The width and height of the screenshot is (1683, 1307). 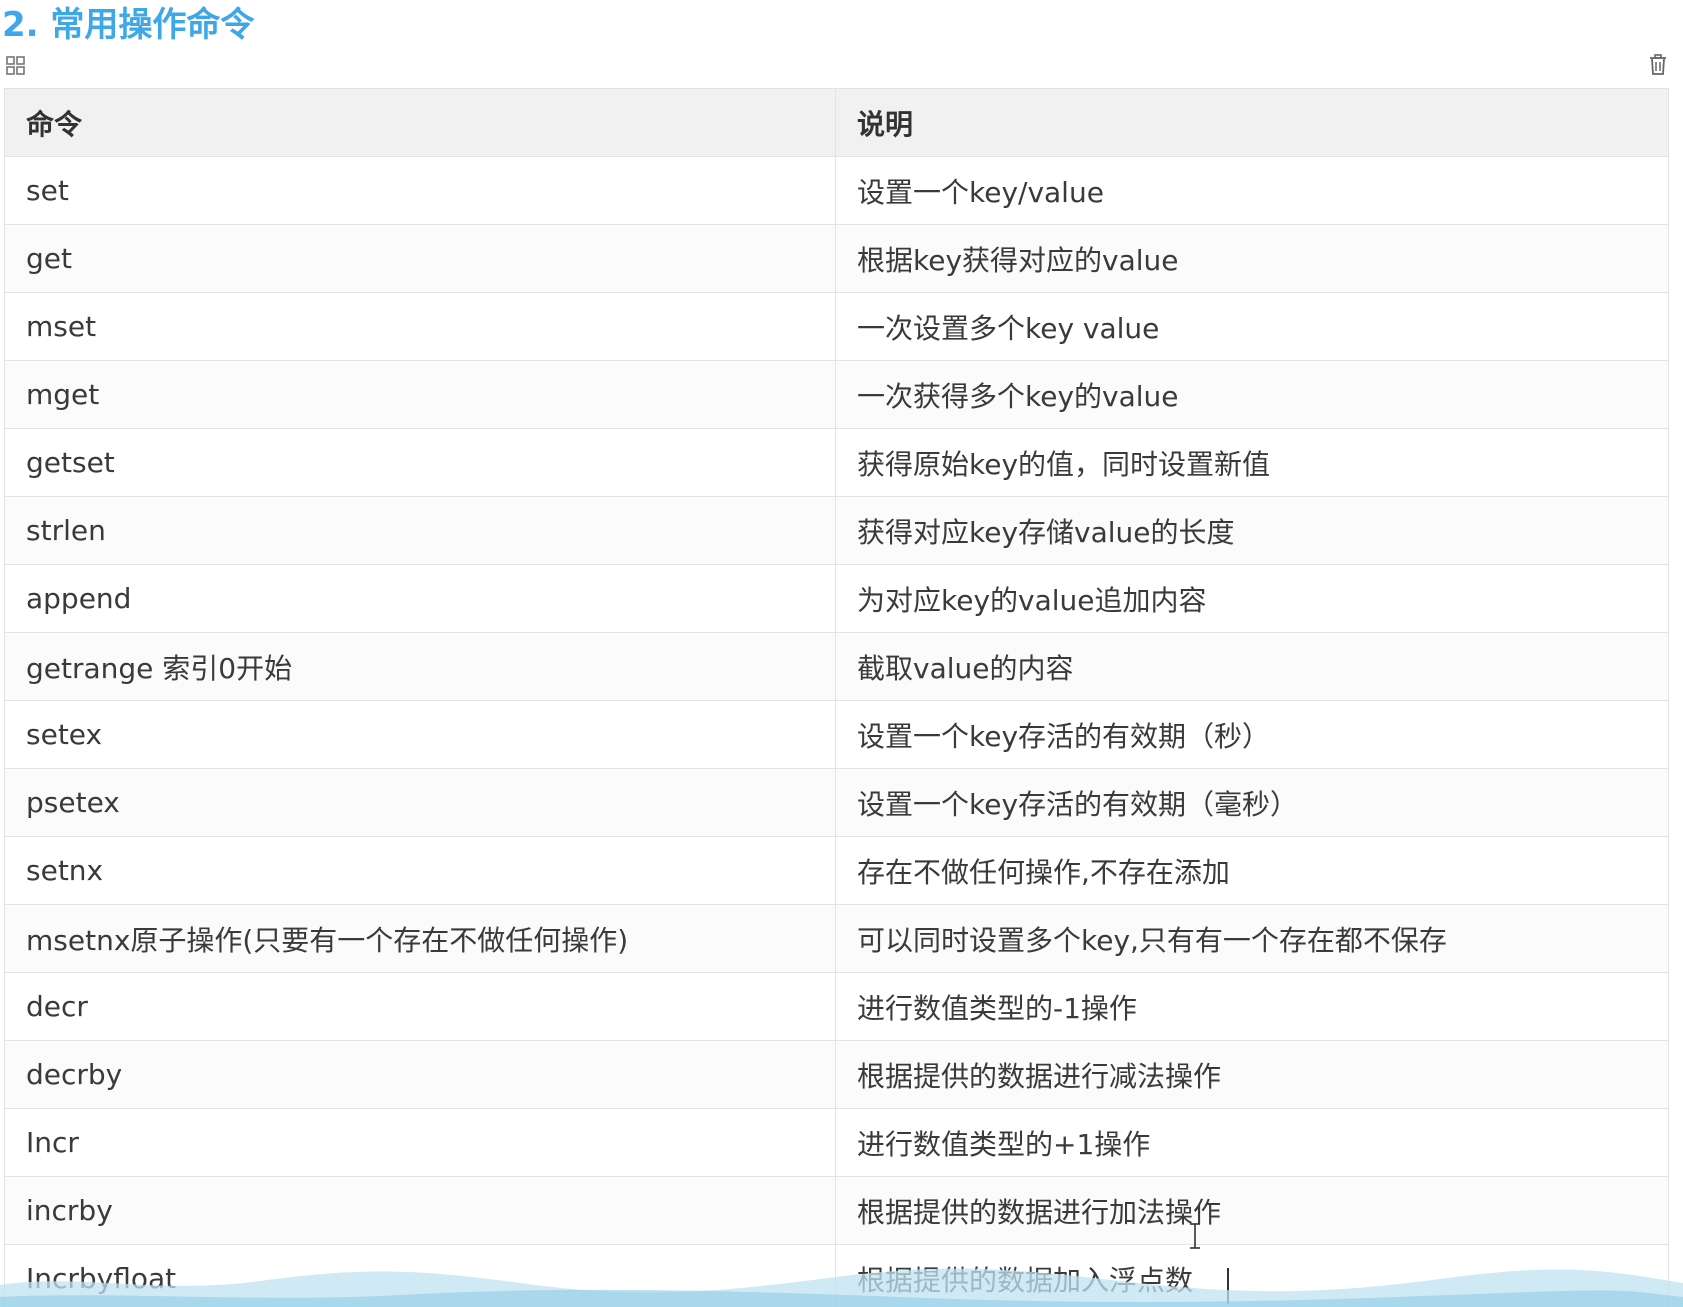 I want to click on command-cell: setnx, so click(x=420, y=870).